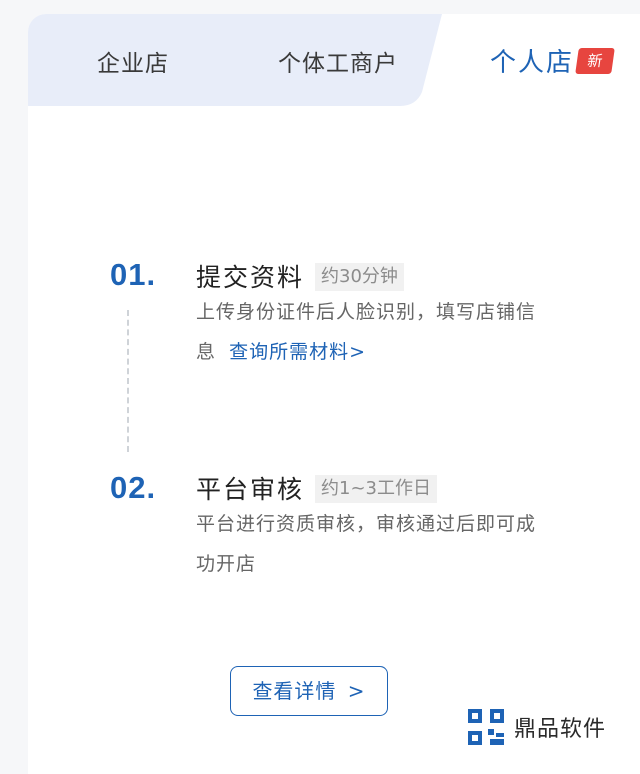 The width and height of the screenshot is (640, 774). I want to click on watermark-text: 鼎品软件, so click(560, 729).